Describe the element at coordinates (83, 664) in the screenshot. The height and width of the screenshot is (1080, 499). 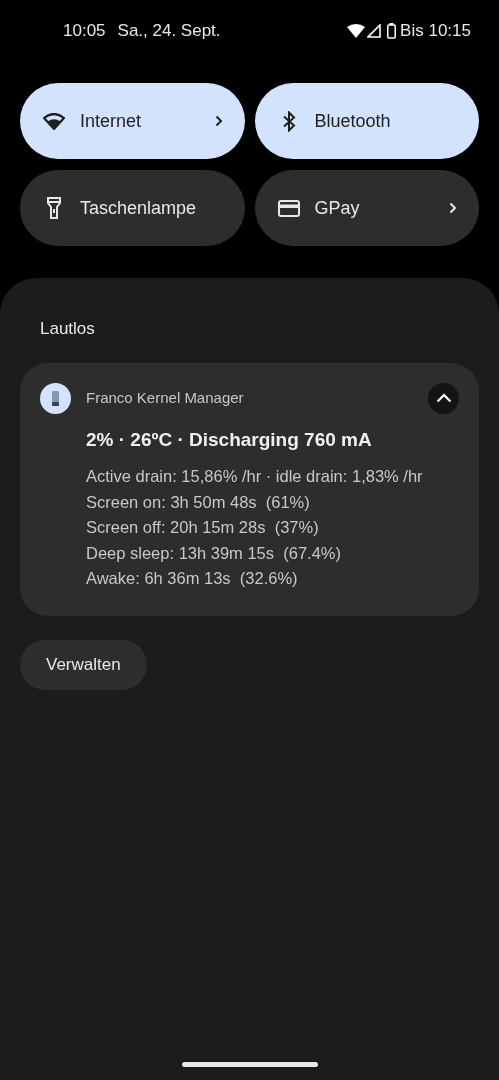
I see `manage-button: Verwalten` at that location.